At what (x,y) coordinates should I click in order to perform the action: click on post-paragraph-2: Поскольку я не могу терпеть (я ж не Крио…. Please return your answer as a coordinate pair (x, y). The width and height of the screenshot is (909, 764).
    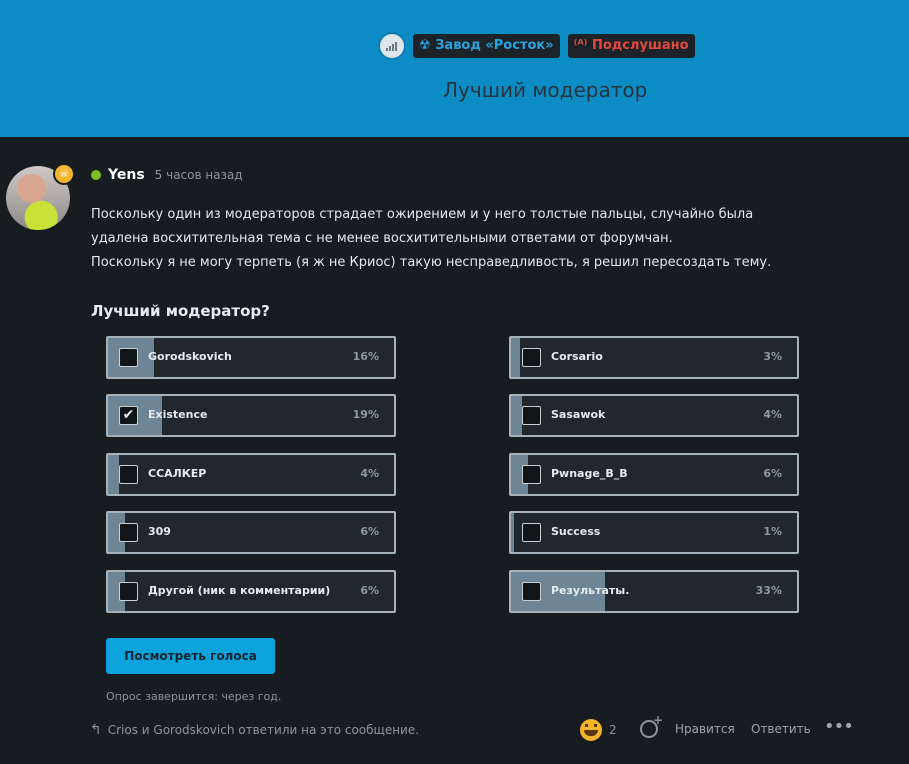
    Looking at the image, I should click on (431, 262).